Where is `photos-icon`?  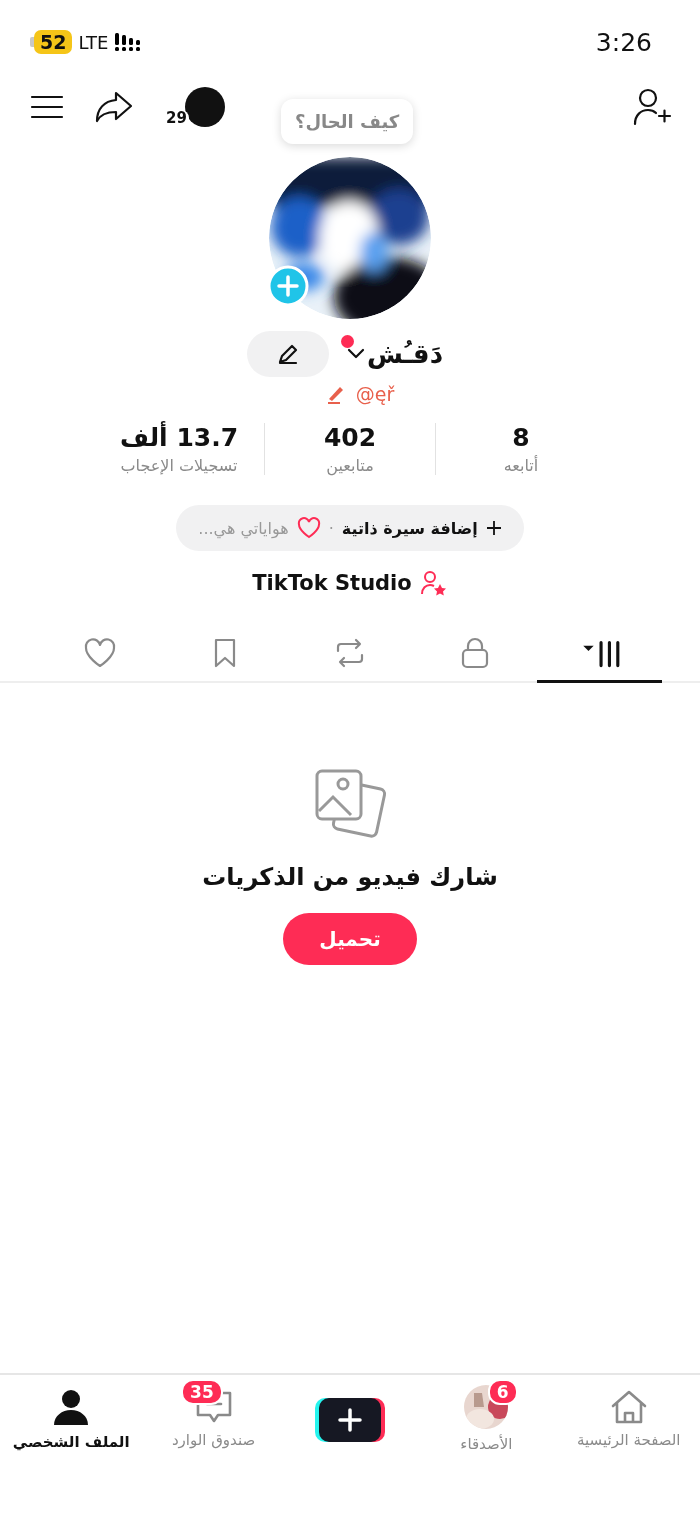 photos-icon is located at coordinates (350, 804).